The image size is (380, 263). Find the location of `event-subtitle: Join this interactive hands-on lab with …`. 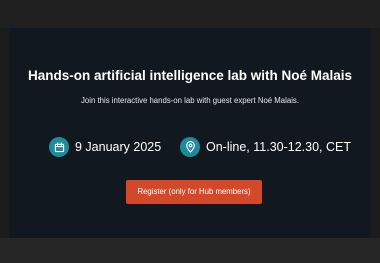

event-subtitle: Join this interactive hands-on lab with … is located at coordinates (190, 100).